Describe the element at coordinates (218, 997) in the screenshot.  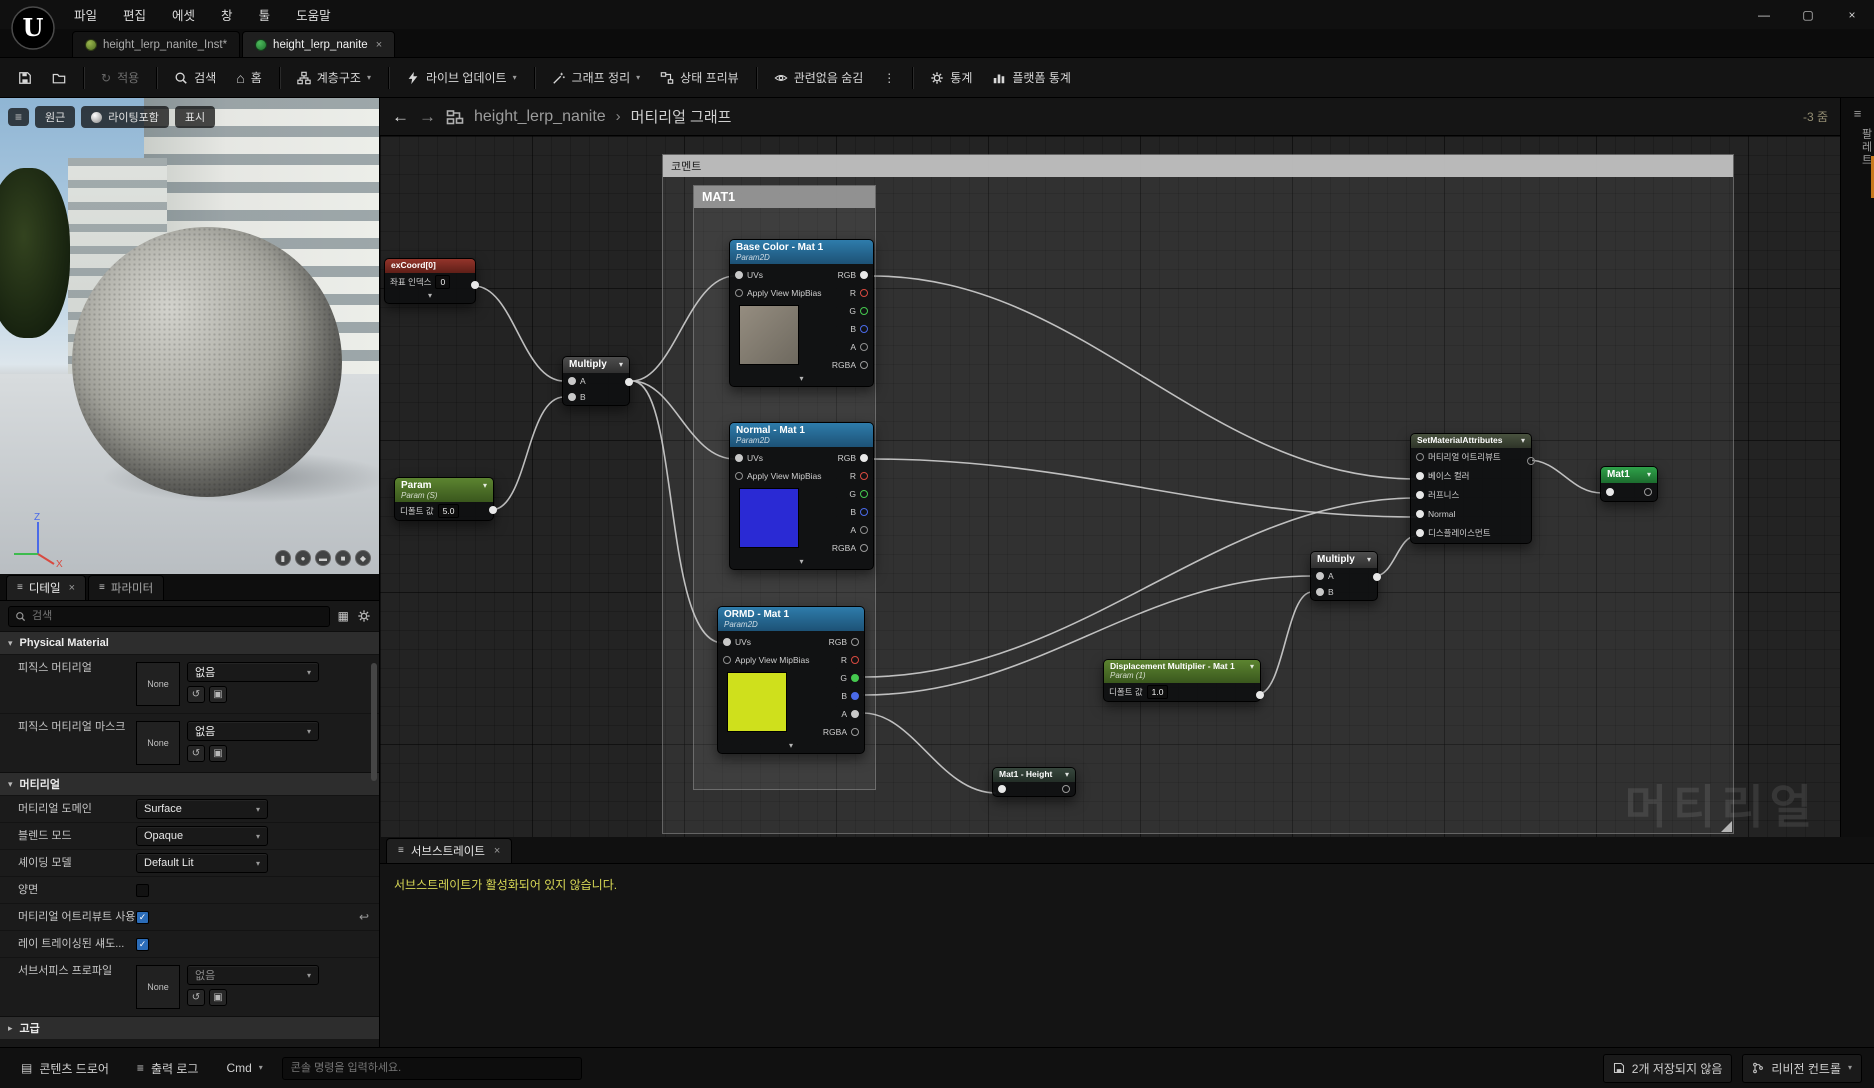
I see `browse-asset-button: ▣` at that location.